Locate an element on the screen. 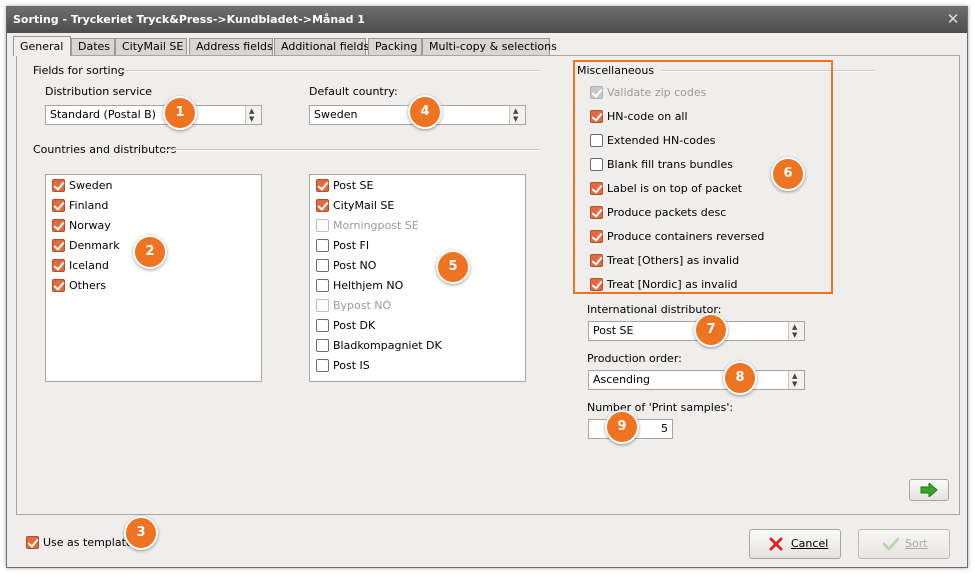 The height and width of the screenshot is (575, 975). callout-badge-2: 2 is located at coordinates (150, 252).